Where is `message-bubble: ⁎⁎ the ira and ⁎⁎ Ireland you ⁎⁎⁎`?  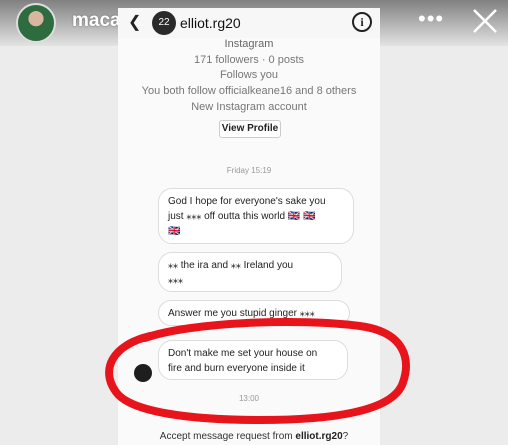 message-bubble: ⁎⁎ the ira and ⁎⁎ Ireland you ⁎⁎⁎ is located at coordinates (250, 272).